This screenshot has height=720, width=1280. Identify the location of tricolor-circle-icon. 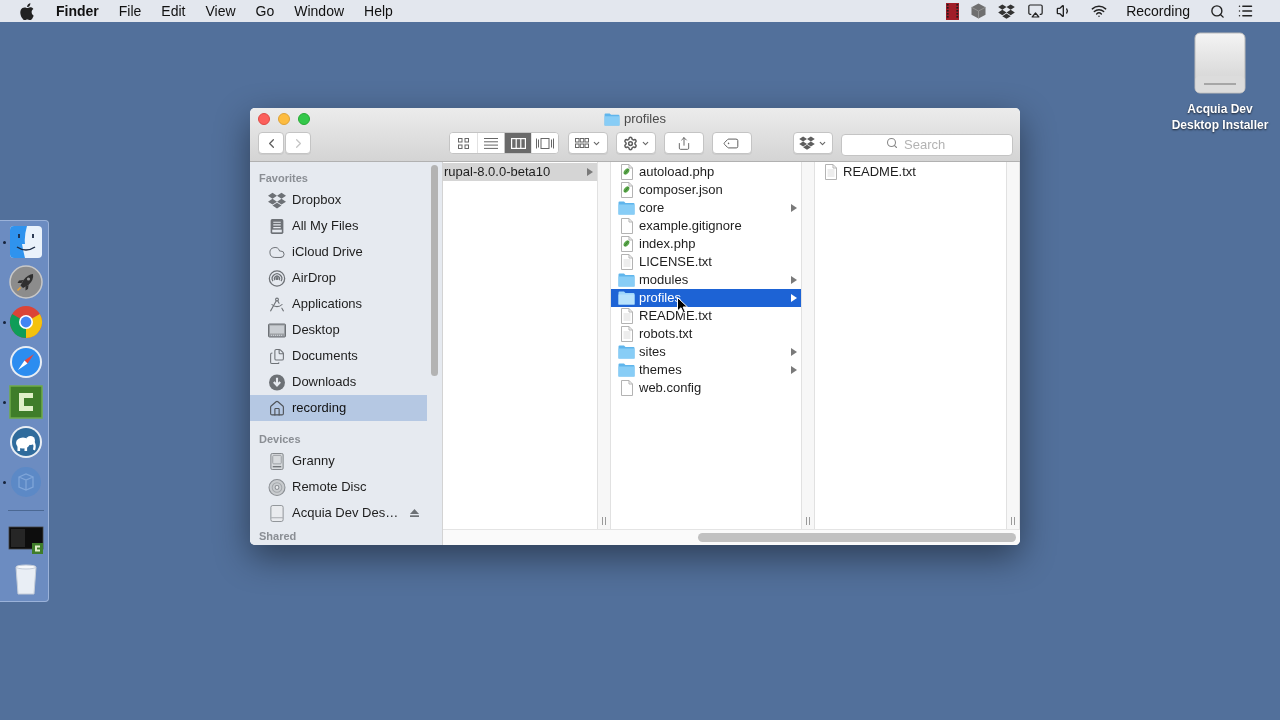
(26, 322).